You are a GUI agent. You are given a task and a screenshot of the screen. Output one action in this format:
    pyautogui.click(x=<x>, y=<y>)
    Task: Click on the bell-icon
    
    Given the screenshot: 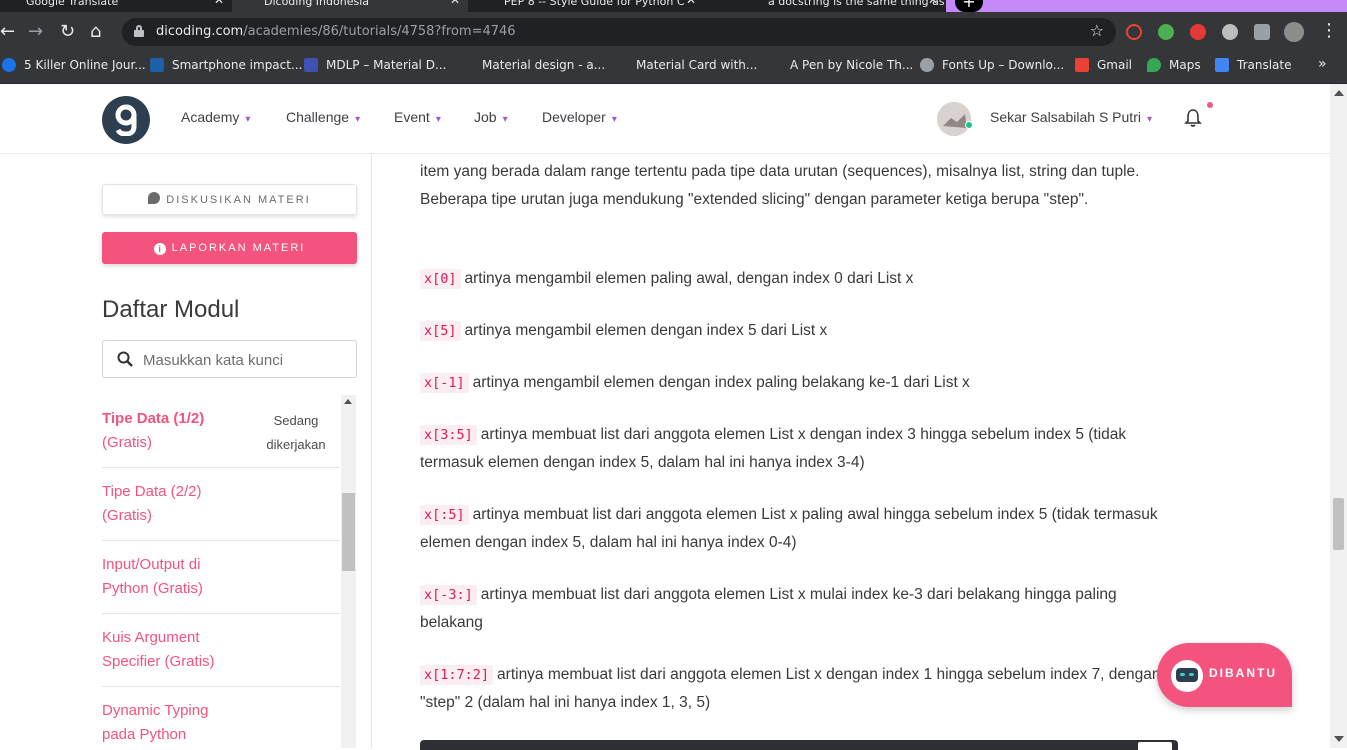 What is the action you would take?
    pyautogui.click(x=1193, y=118)
    